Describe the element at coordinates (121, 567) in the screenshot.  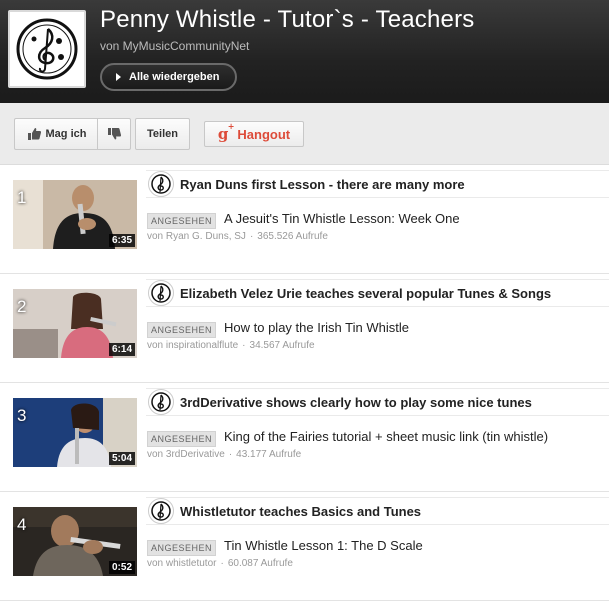
I see `video-duration: 0:52` at that location.